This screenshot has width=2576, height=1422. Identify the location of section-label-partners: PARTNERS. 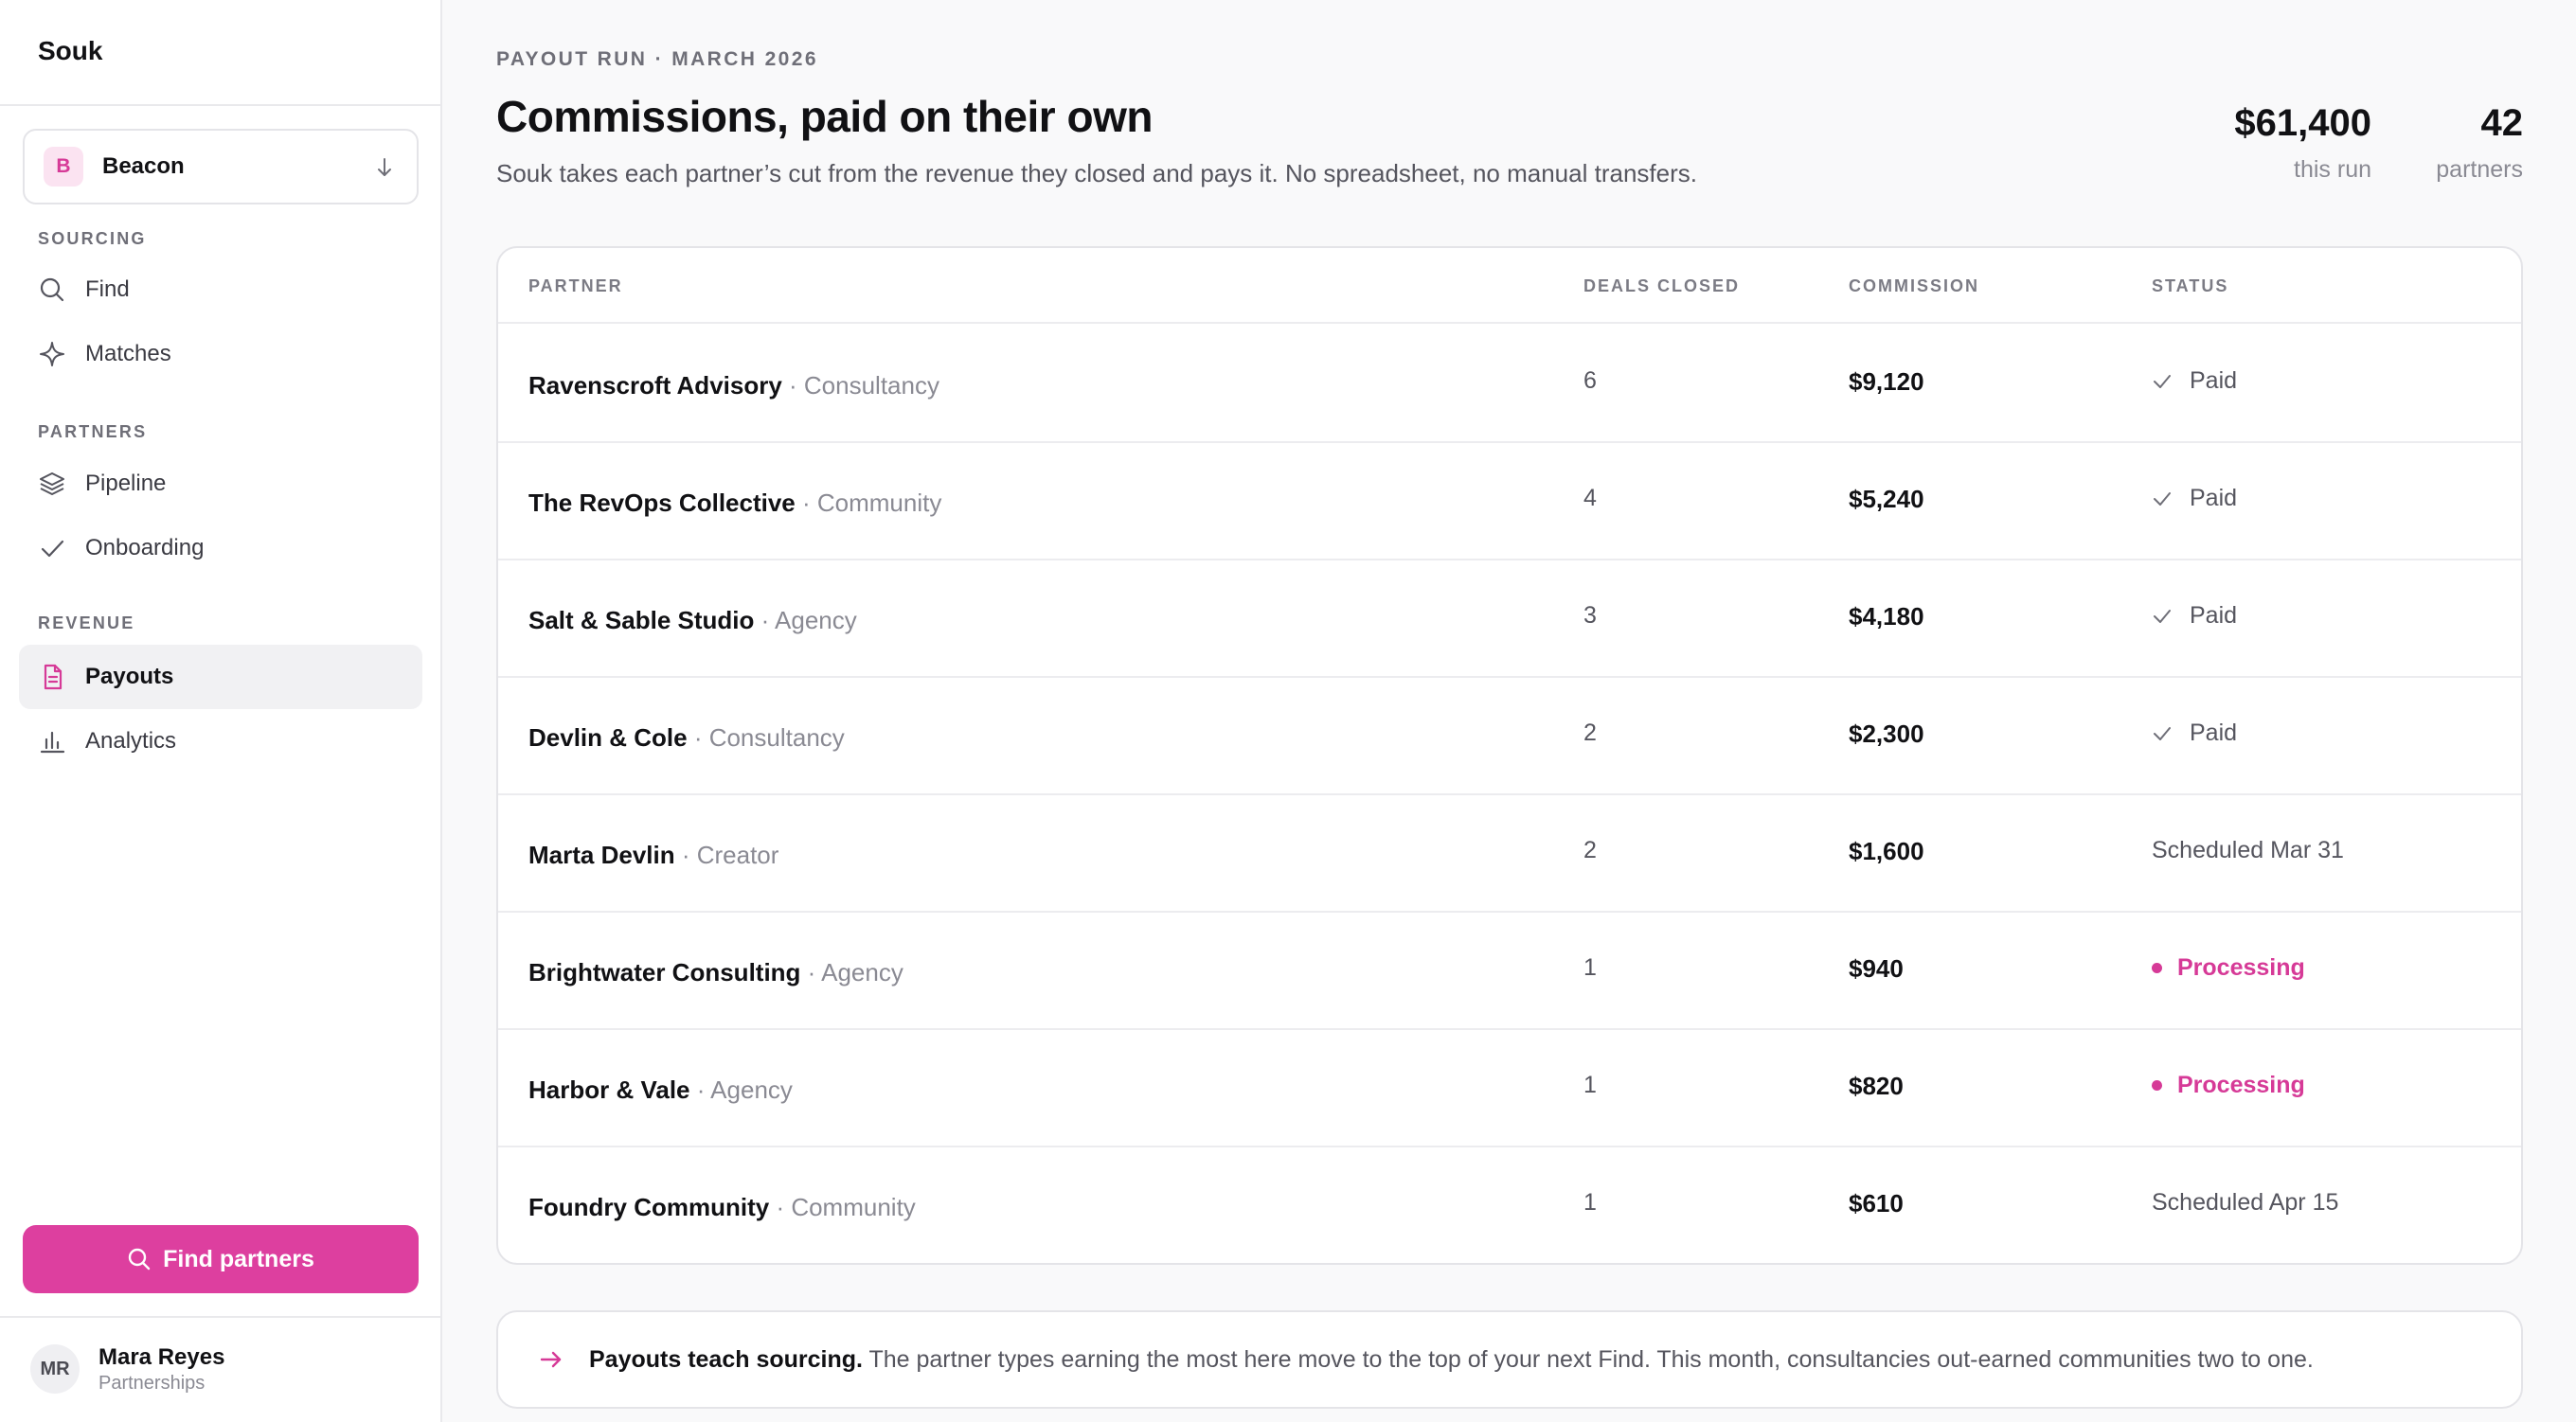
(93, 431).